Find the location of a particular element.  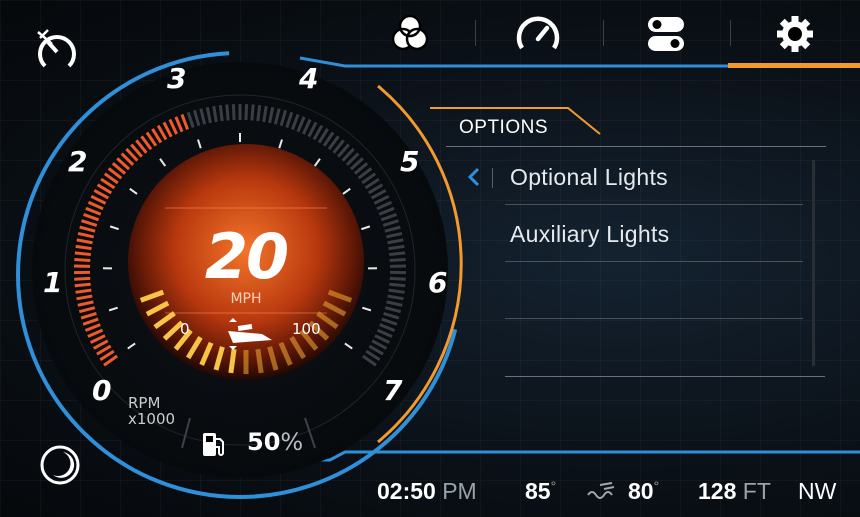

water-temp-value: 80 is located at coordinates (641, 491).